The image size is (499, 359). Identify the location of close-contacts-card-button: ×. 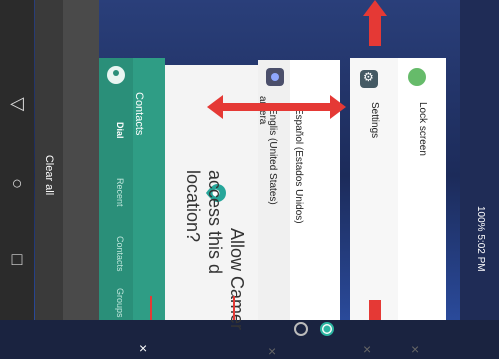
(143, 348).